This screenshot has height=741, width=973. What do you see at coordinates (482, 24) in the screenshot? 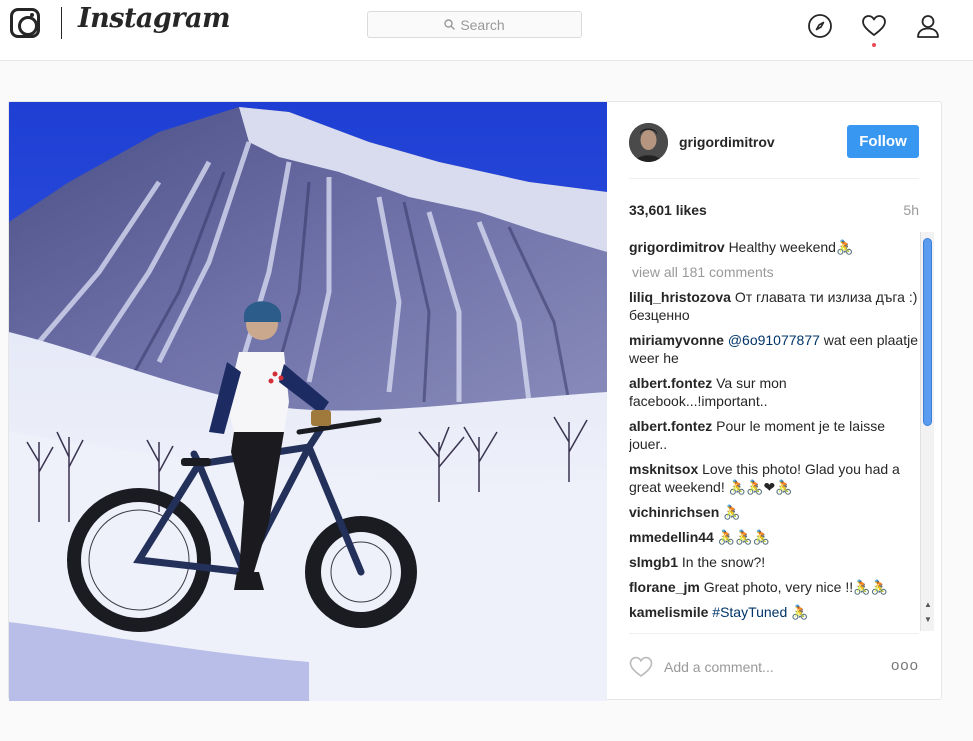
I see `search-placeholder: Search` at bounding box center [482, 24].